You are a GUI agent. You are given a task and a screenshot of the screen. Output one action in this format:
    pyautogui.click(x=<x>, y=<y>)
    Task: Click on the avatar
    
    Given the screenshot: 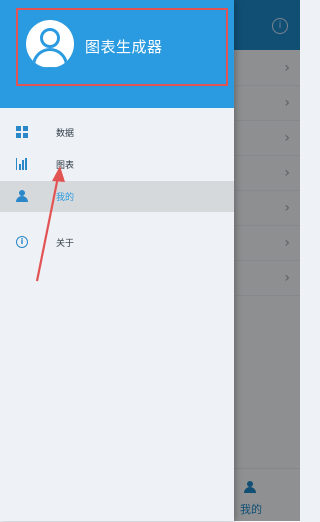 What is the action you would take?
    pyautogui.click(x=50, y=44)
    